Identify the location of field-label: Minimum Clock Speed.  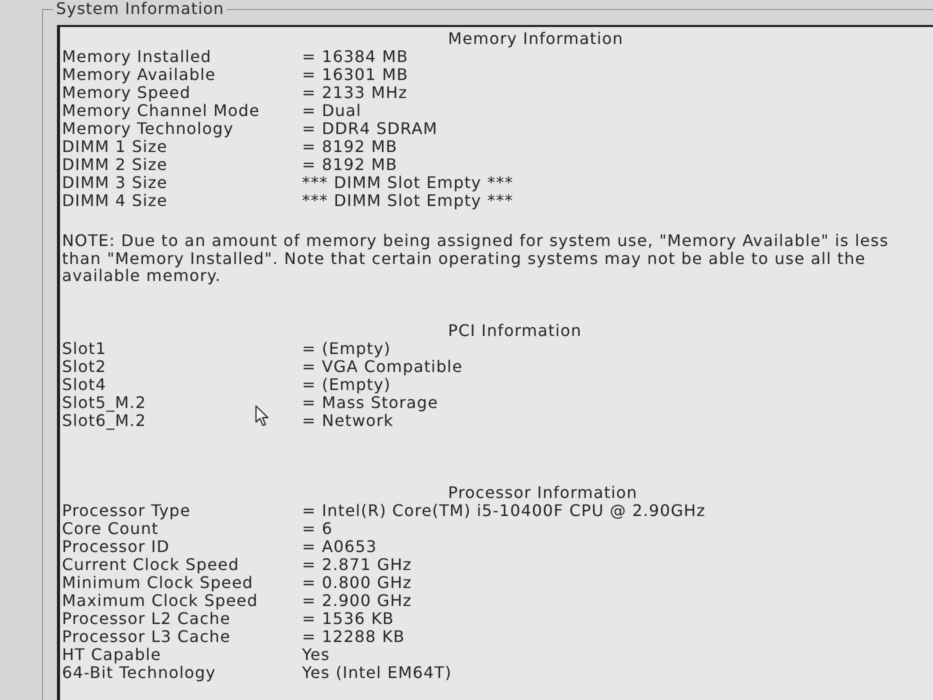
(158, 583).